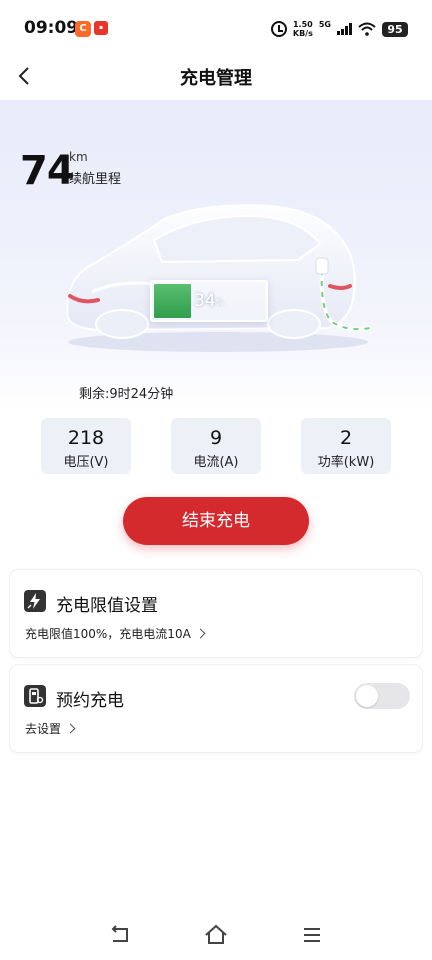  What do you see at coordinates (51, 28) in the screenshot?
I see `status-time: 09:09` at bounding box center [51, 28].